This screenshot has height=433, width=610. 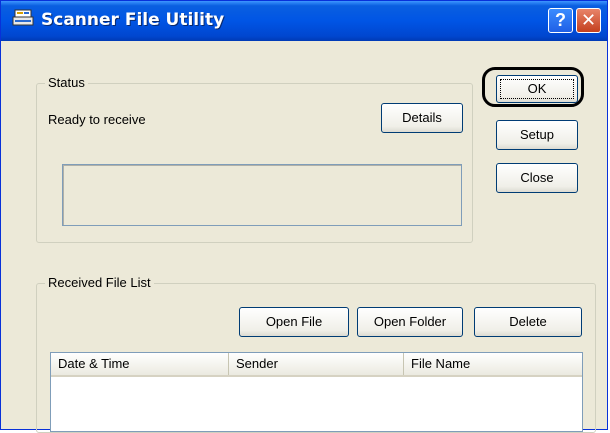 What do you see at coordinates (304, 21) in the screenshot?
I see `title-bar: Scanner File Utility ? ✕` at bounding box center [304, 21].